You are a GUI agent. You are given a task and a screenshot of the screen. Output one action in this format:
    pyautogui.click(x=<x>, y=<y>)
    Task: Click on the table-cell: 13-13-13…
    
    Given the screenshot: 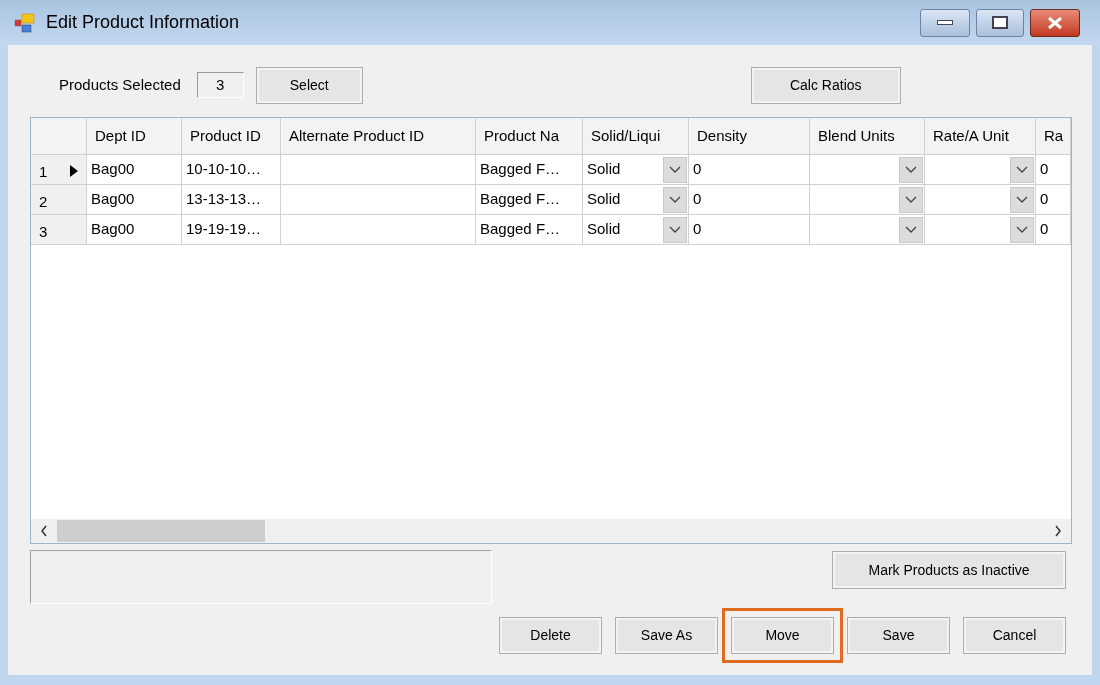 What is the action you would take?
    pyautogui.click(x=231, y=200)
    